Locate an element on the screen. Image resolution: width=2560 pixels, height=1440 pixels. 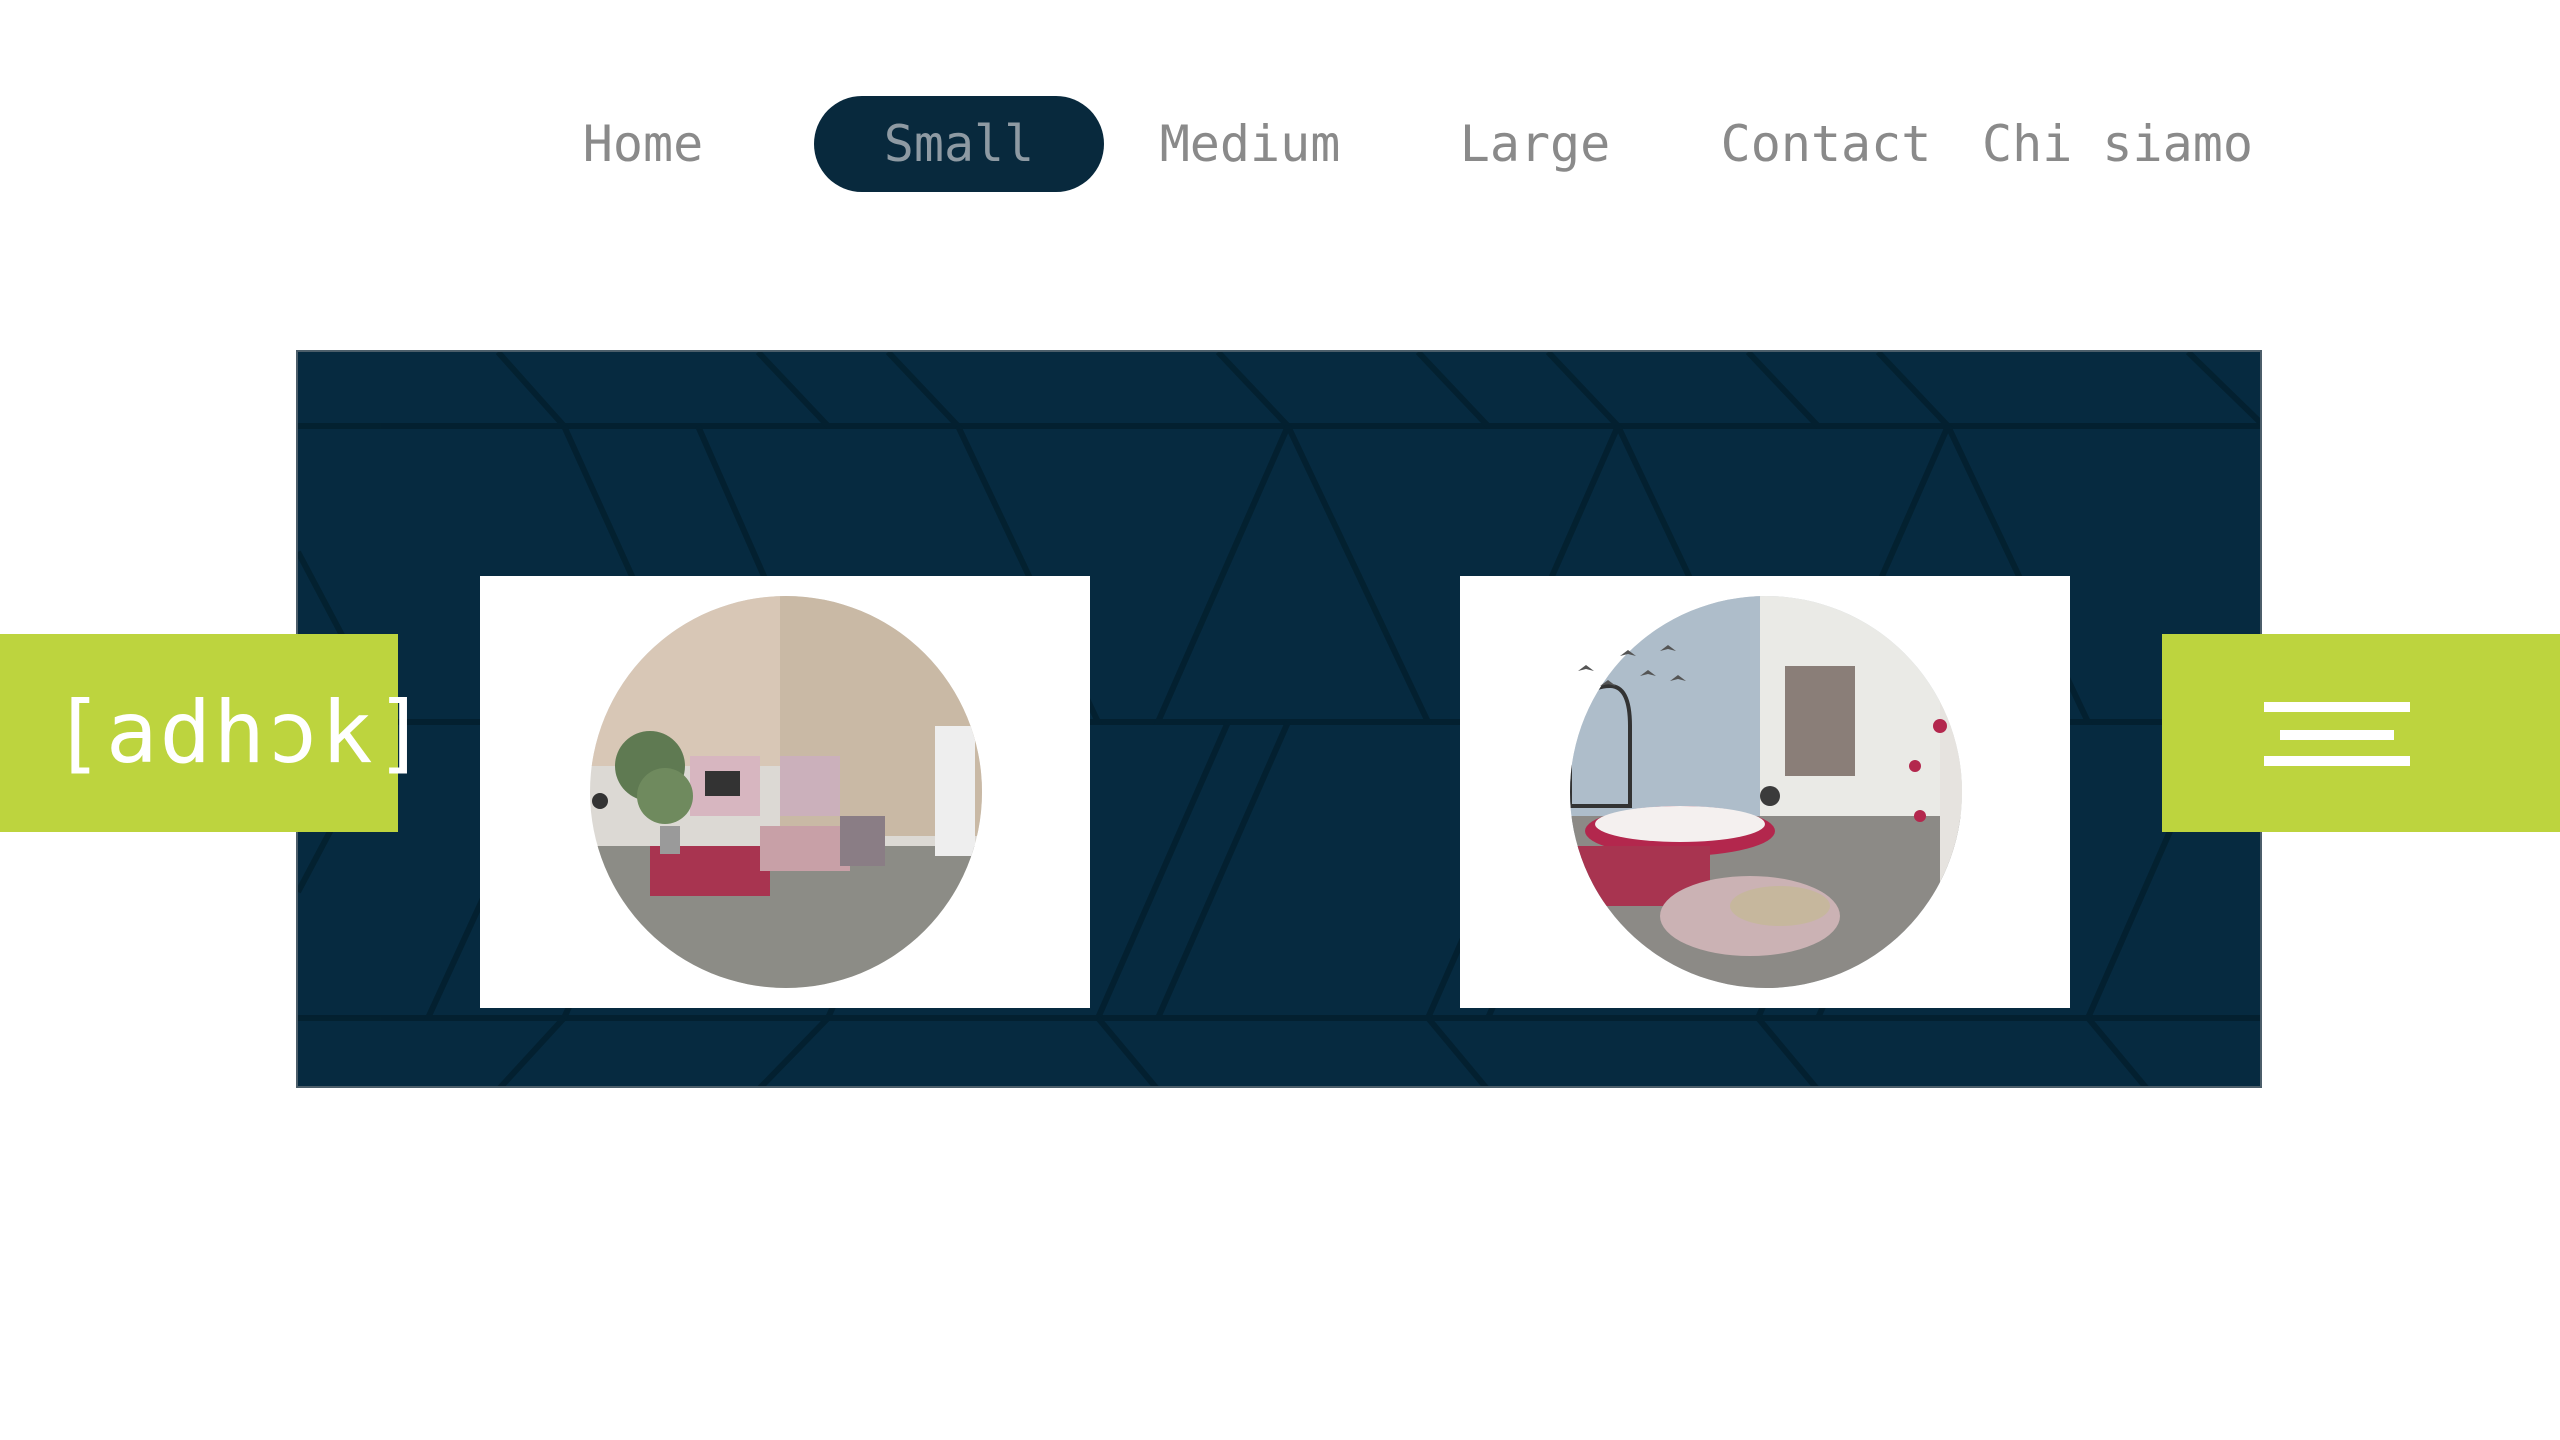
menu-toggle-button is located at coordinates (2361, 733).